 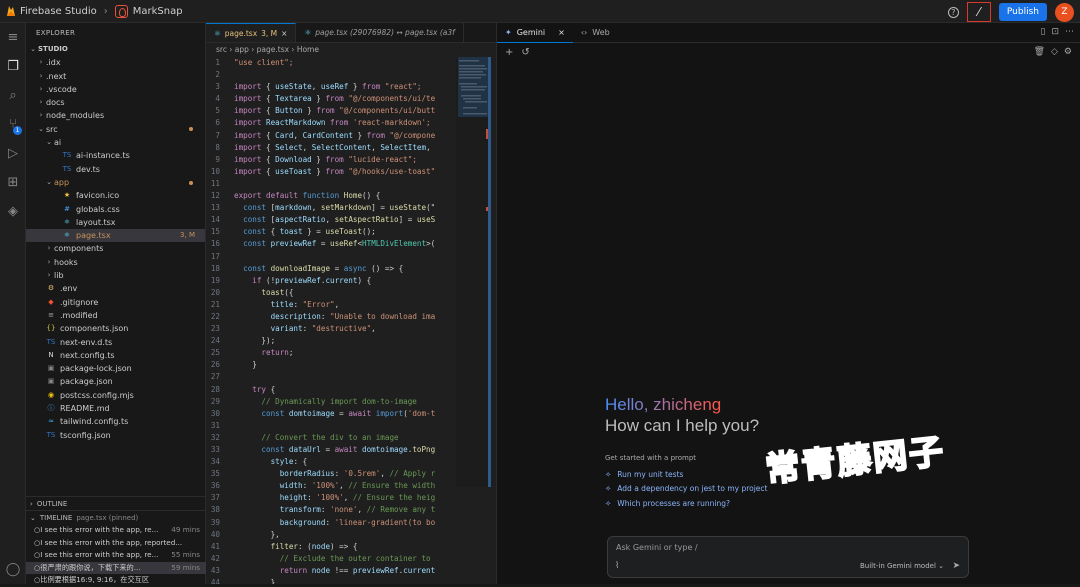 I want to click on explorer-item-ai: ⌄ ai, so click(x=115, y=142).